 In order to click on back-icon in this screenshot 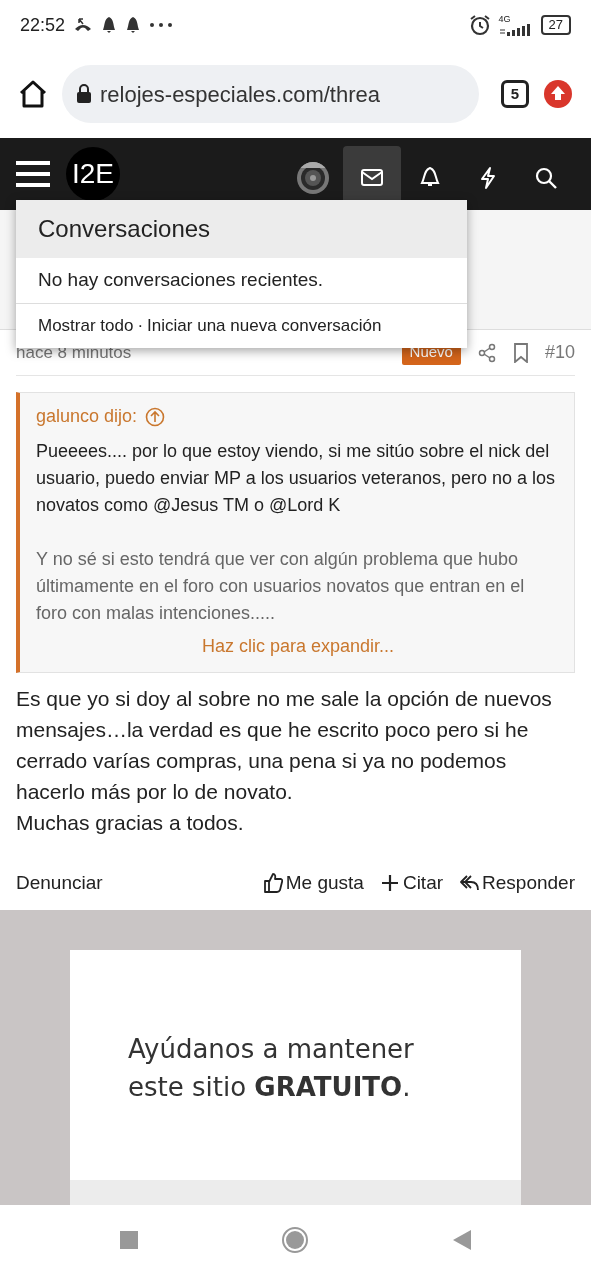, I will do `click(461, 1240)`.